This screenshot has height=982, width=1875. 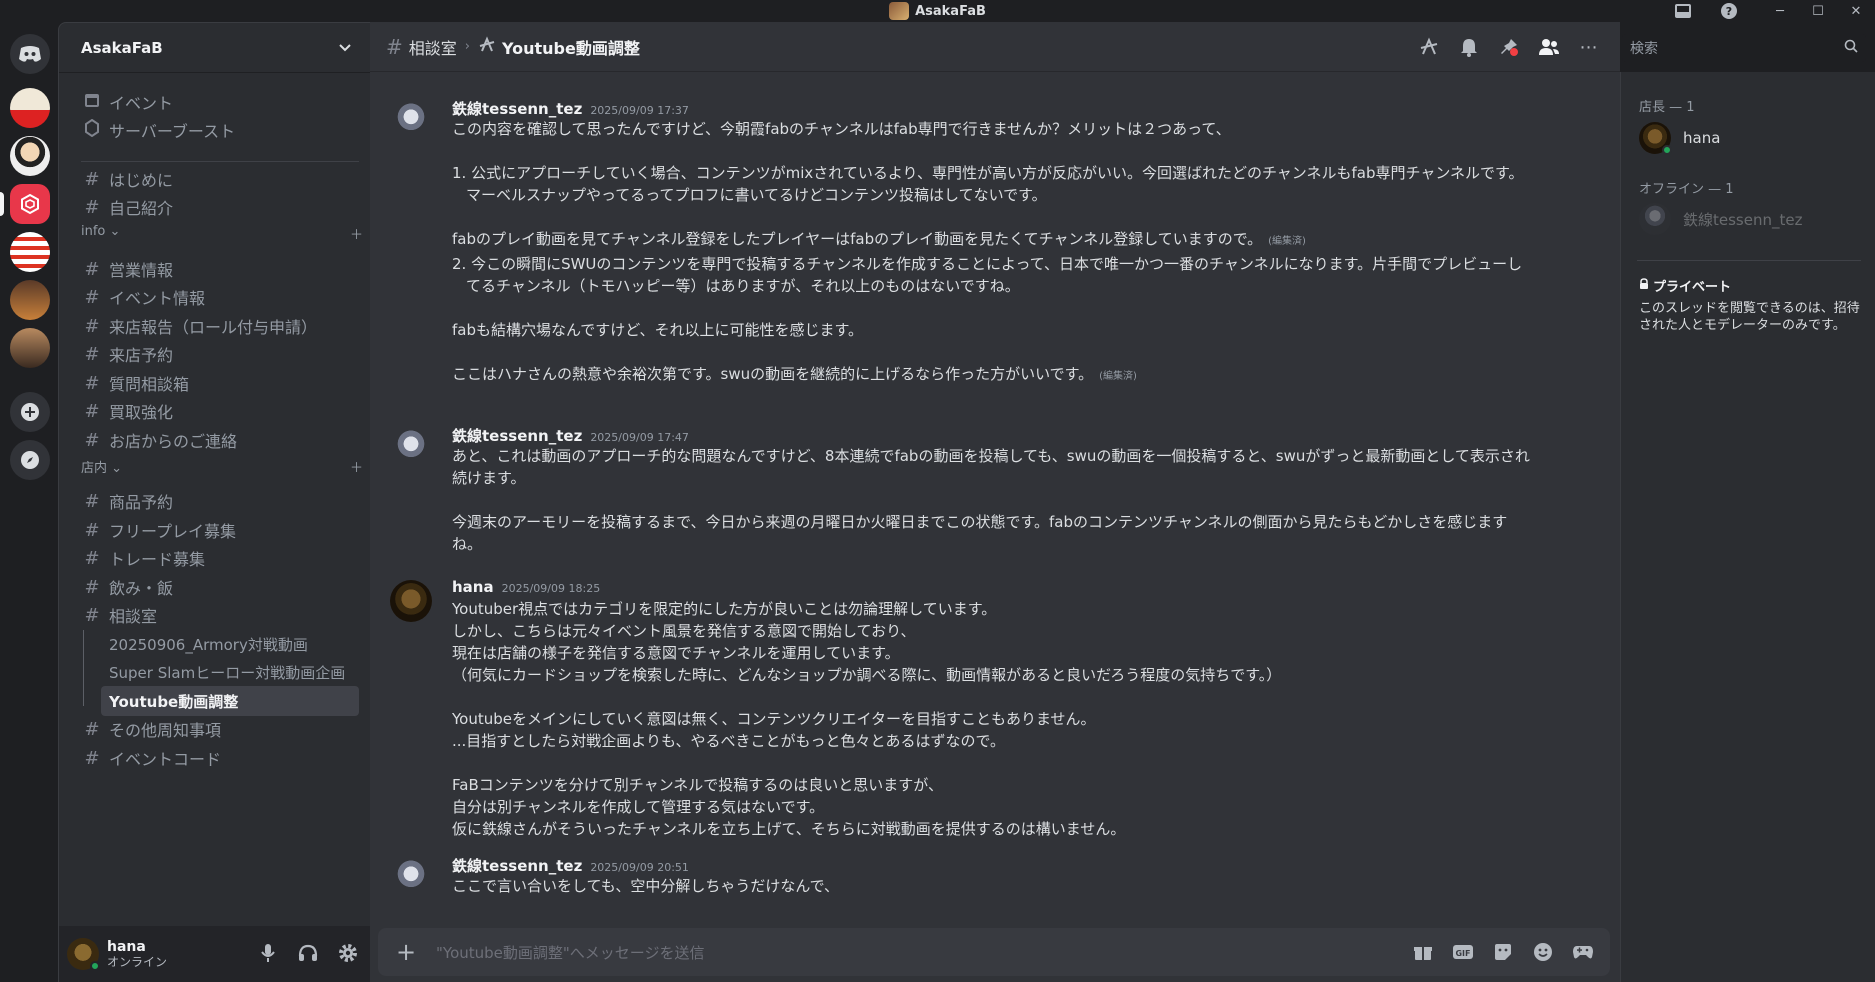 I want to click on channel-consult: # 相談室, so click(x=214, y=615).